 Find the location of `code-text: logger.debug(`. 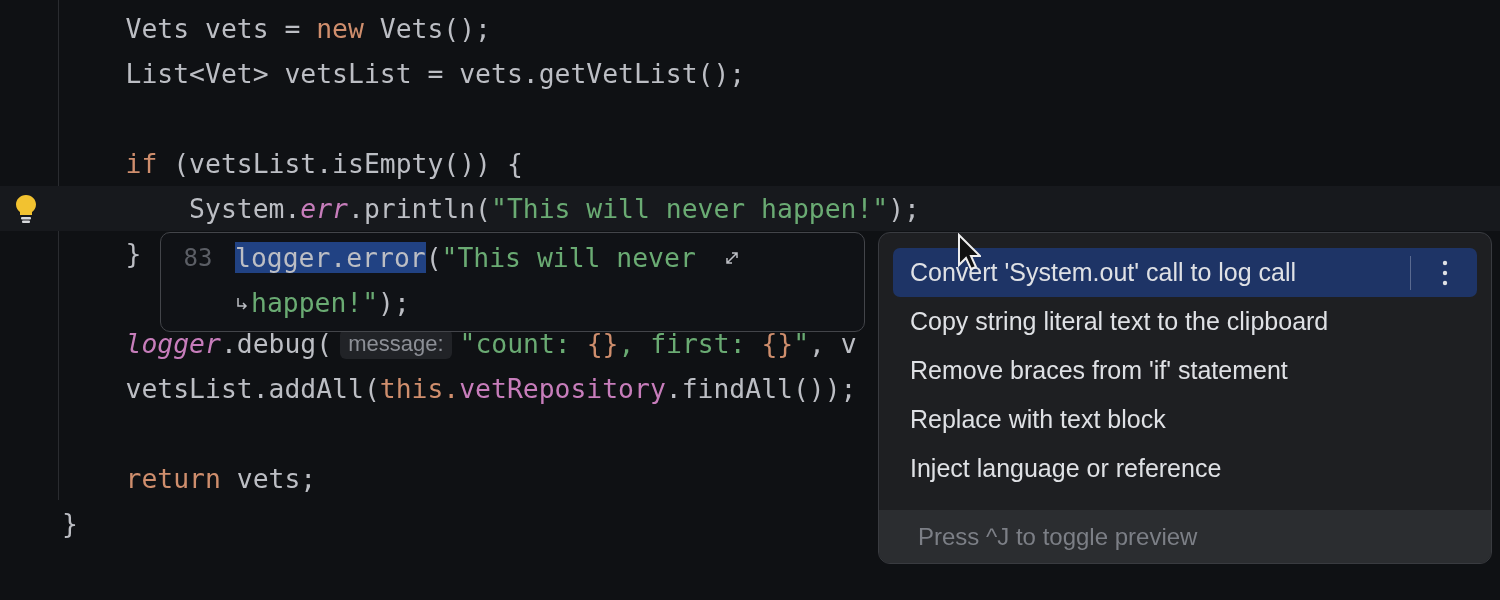

code-text: logger.debug( is located at coordinates (228, 343).